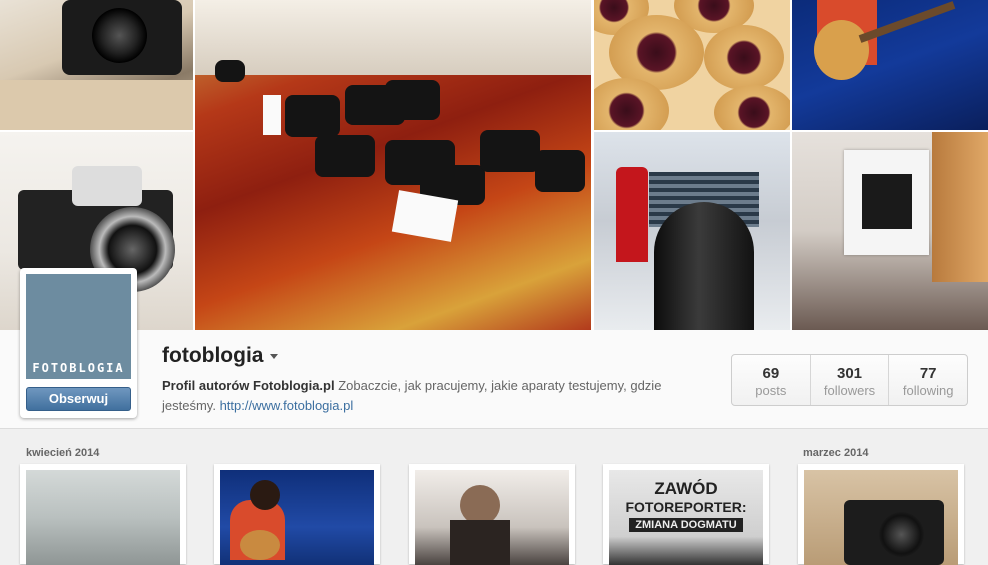 This screenshot has width=988, height=565. Describe the element at coordinates (78, 368) in the screenshot. I see `avatar-logo-text: FOTOBLOGIA` at that location.